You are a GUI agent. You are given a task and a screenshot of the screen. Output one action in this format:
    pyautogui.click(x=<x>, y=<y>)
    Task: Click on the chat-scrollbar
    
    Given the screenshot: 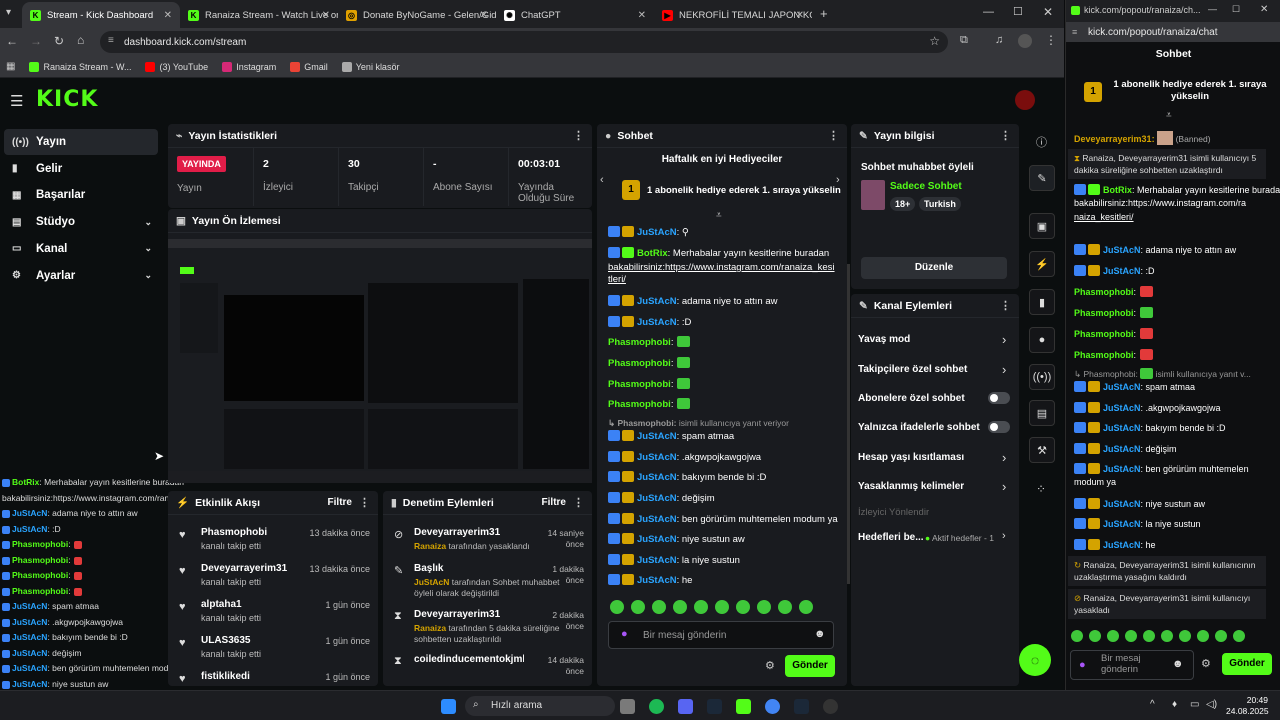 What is the action you would take?
    pyautogui.click(x=848, y=424)
    